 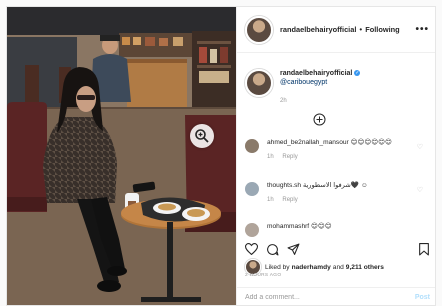 I want to click on likes-prefix: Liked by, so click(x=277, y=267).